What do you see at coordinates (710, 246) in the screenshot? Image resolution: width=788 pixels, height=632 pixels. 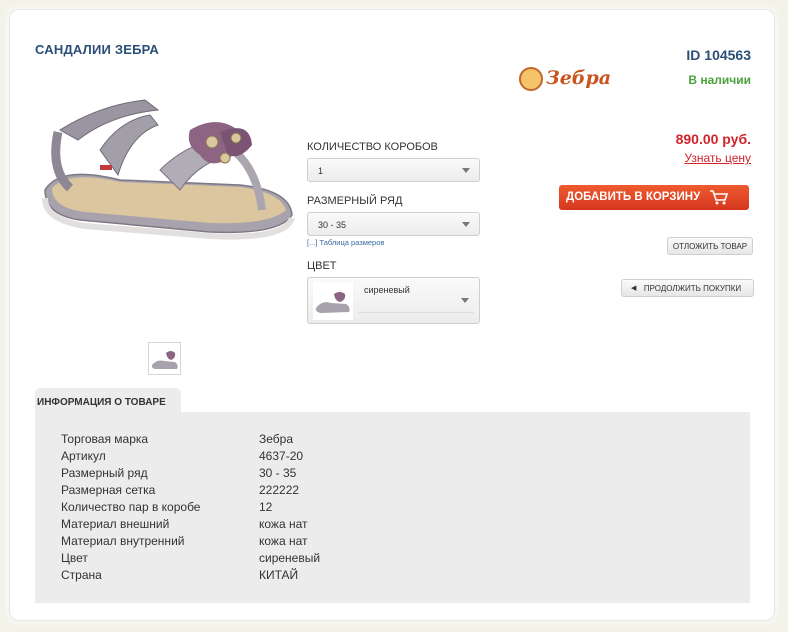 I see `postpone-button: ОТЛОЖИТЬ ТОВАР` at bounding box center [710, 246].